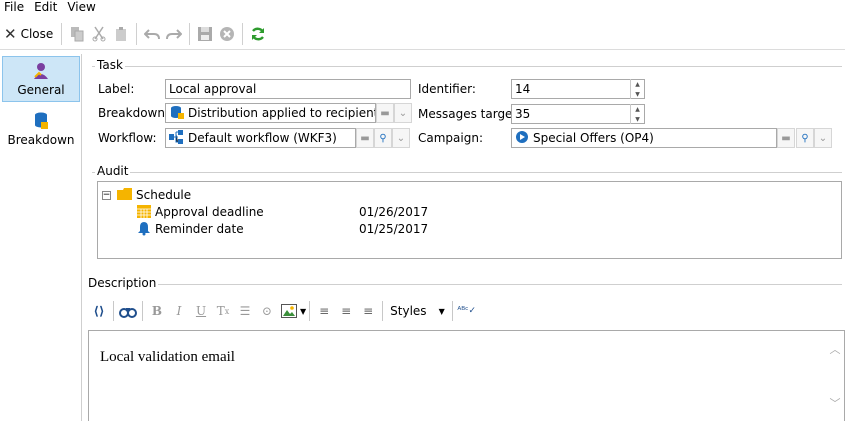 The image size is (845, 421). I want to click on identifier-spinner: ▲ ▼, so click(637, 89).